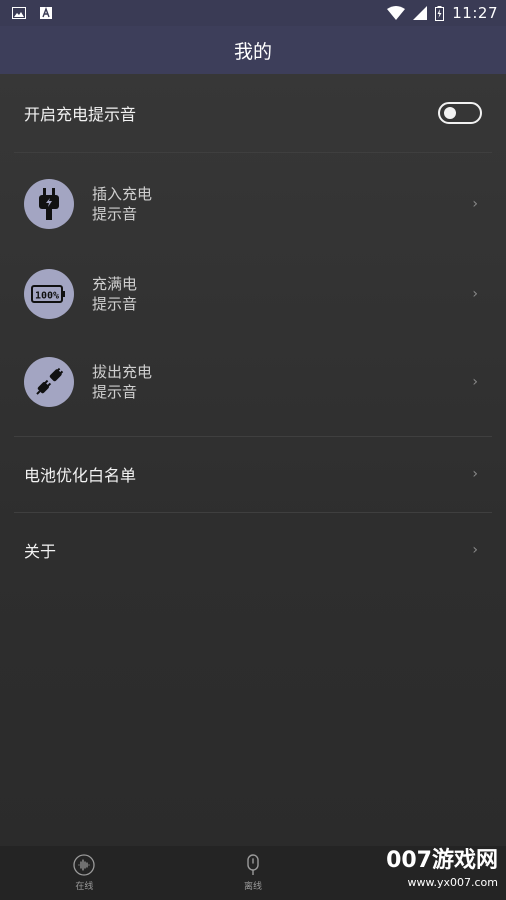 Image resolution: width=506 pixels, height=900 pixels. I want to click on battery-full-icon: 100%, so click(48, 294).